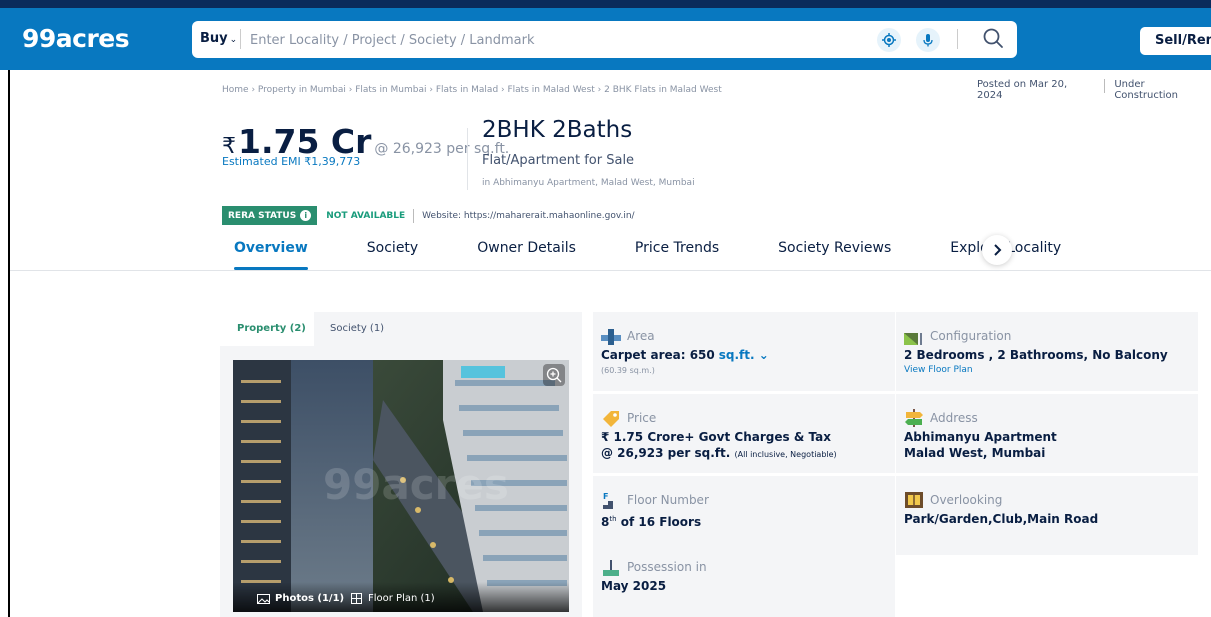  I want to click on overlooking-value: Park/Garden,Club,Main Road, so click(1001, 519).